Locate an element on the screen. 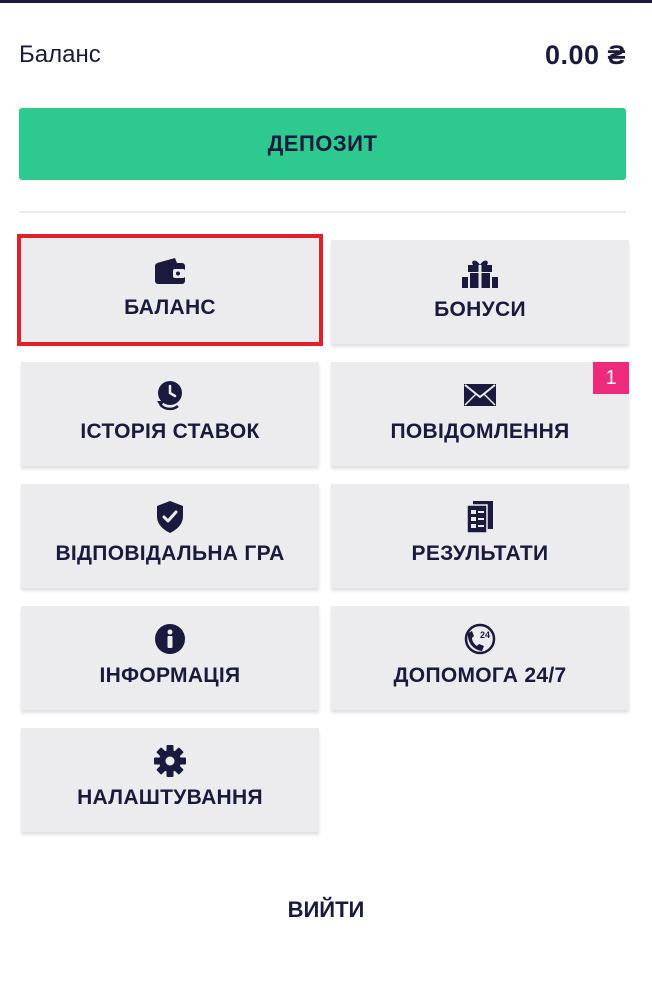  balance-header: Баланс 0.00 ₴ is located at coordinates (322, 55).